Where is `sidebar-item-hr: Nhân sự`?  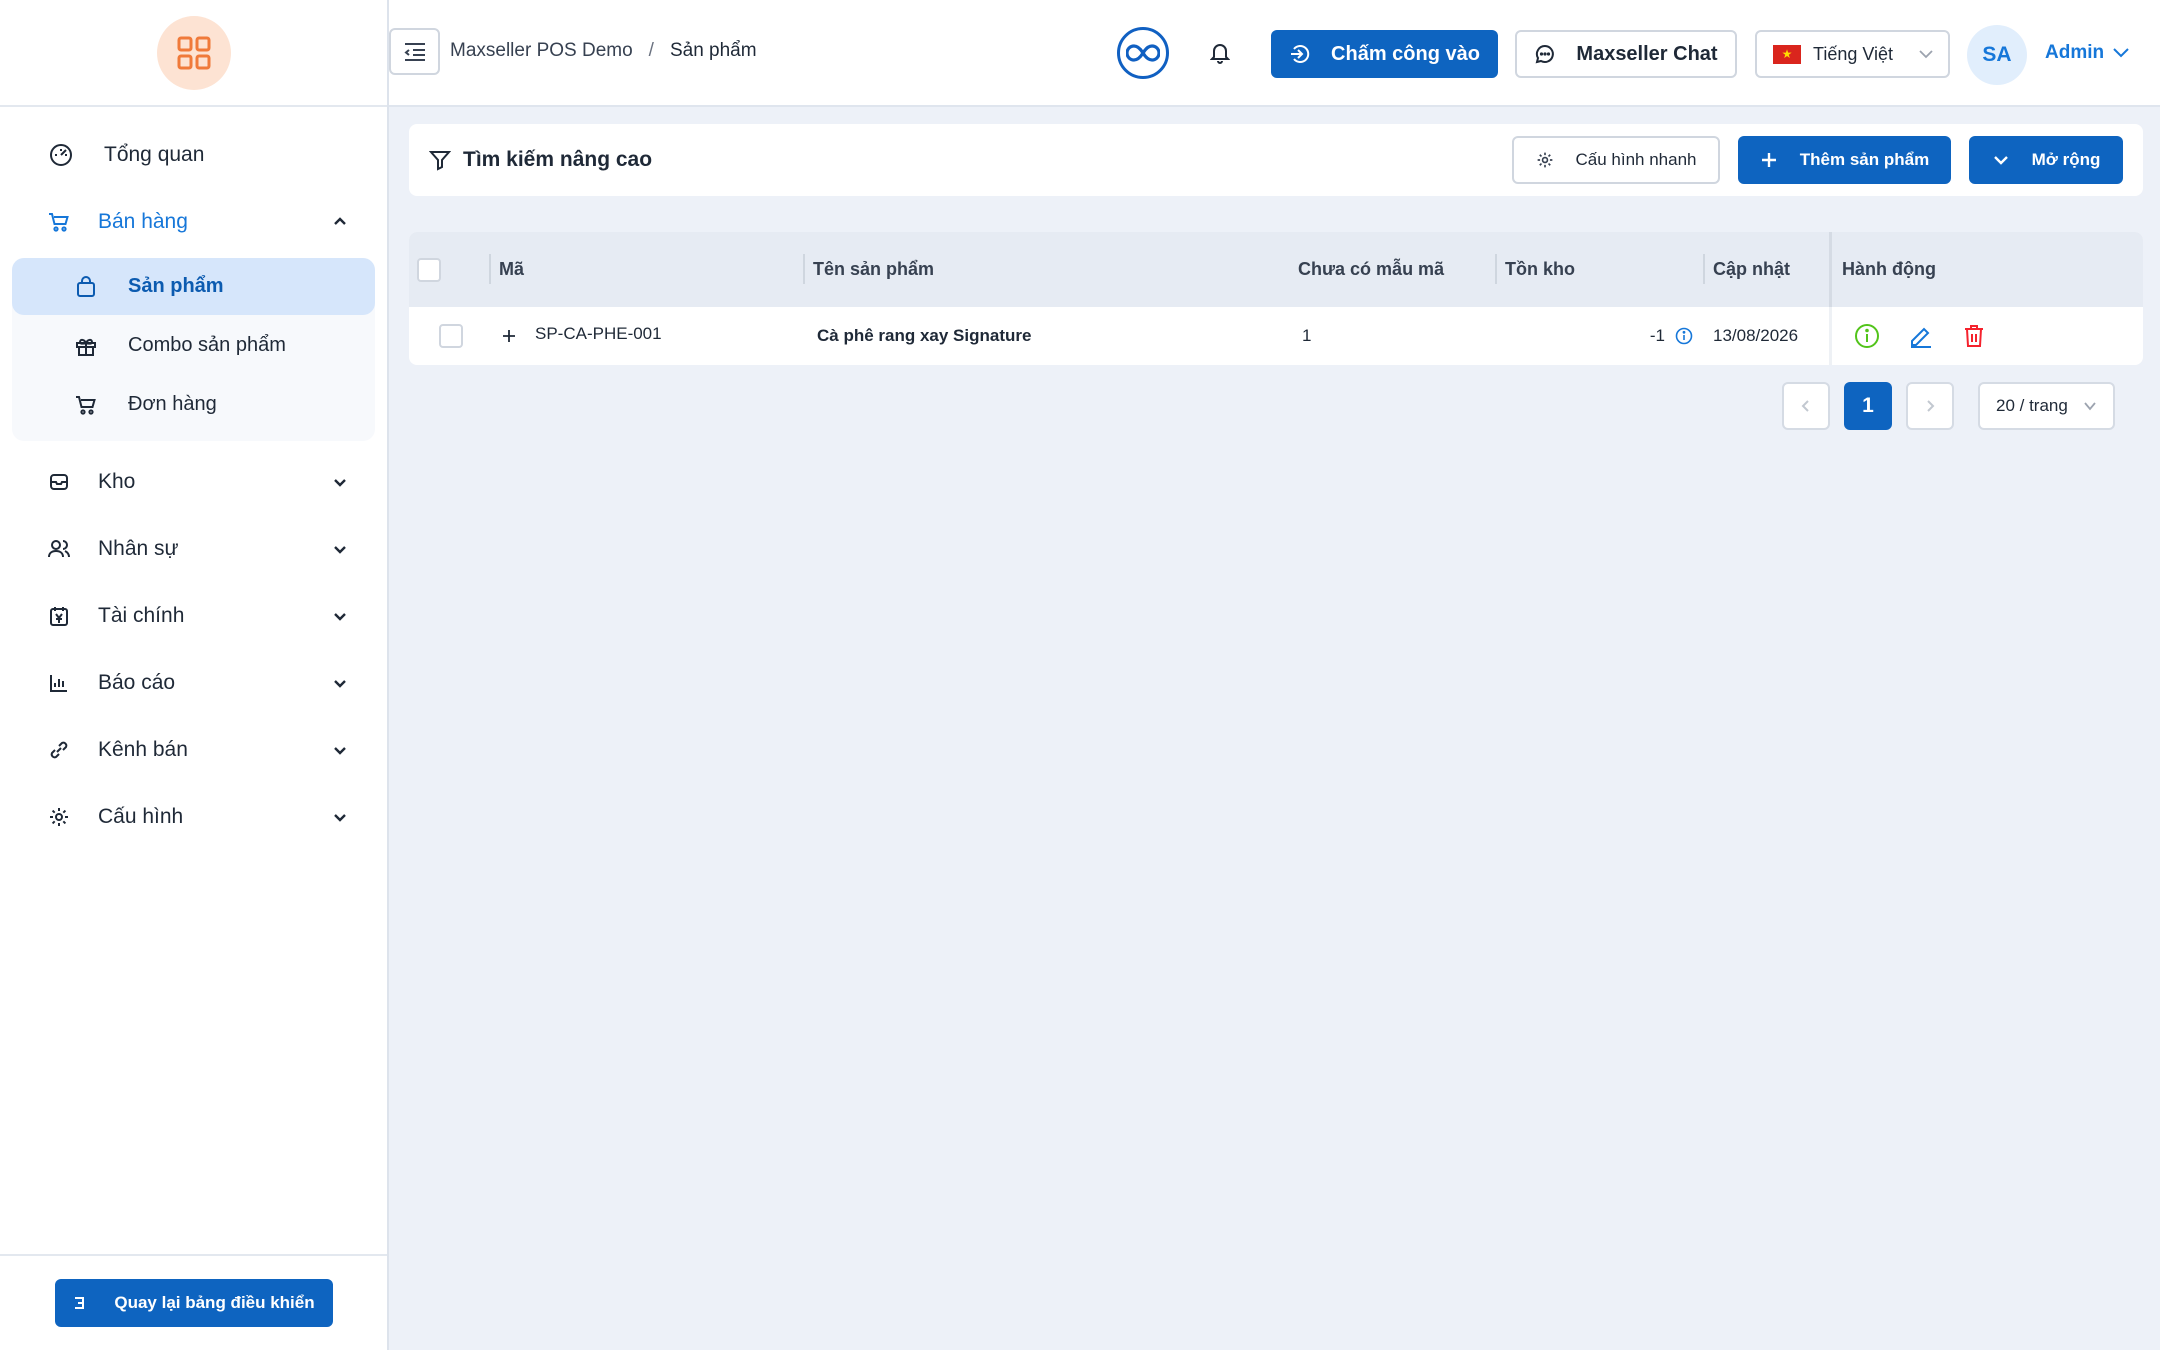
sidebar-item-hr: Nhân sự is located at coordinates (193, 549).